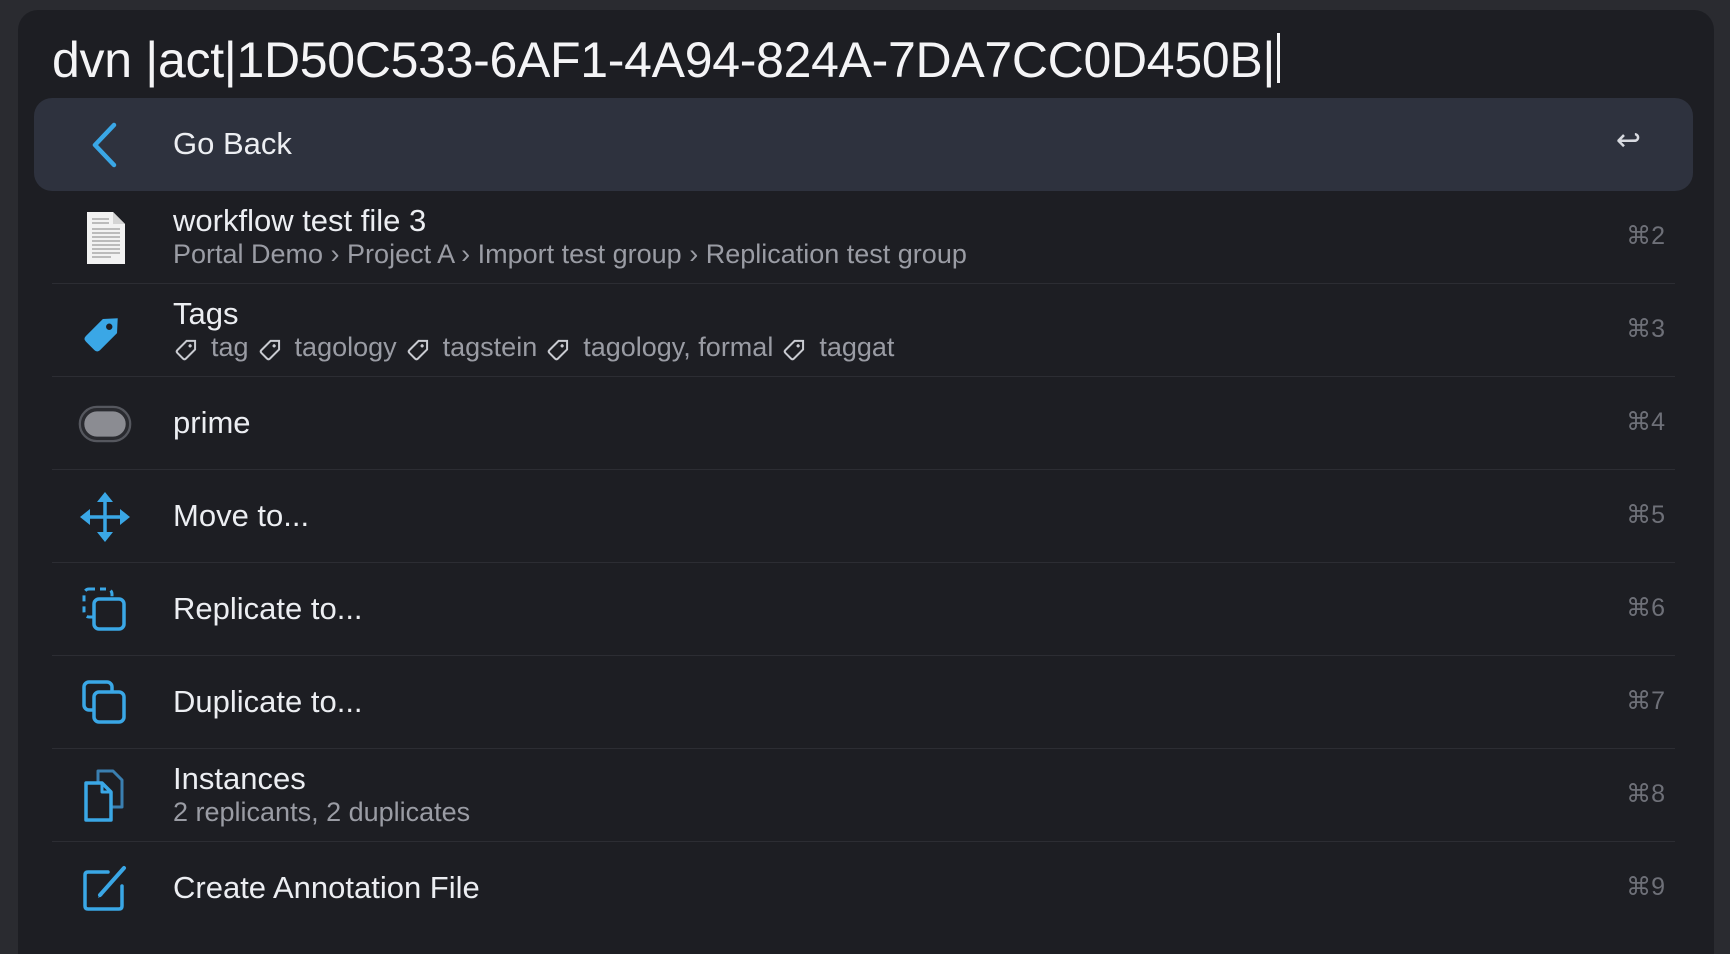 The width and height of the screenshot is (1730, 954). What do you see at coordinates (105, 238) in the screenshot?
I see `document-icon` at bounding box center [105, 238].